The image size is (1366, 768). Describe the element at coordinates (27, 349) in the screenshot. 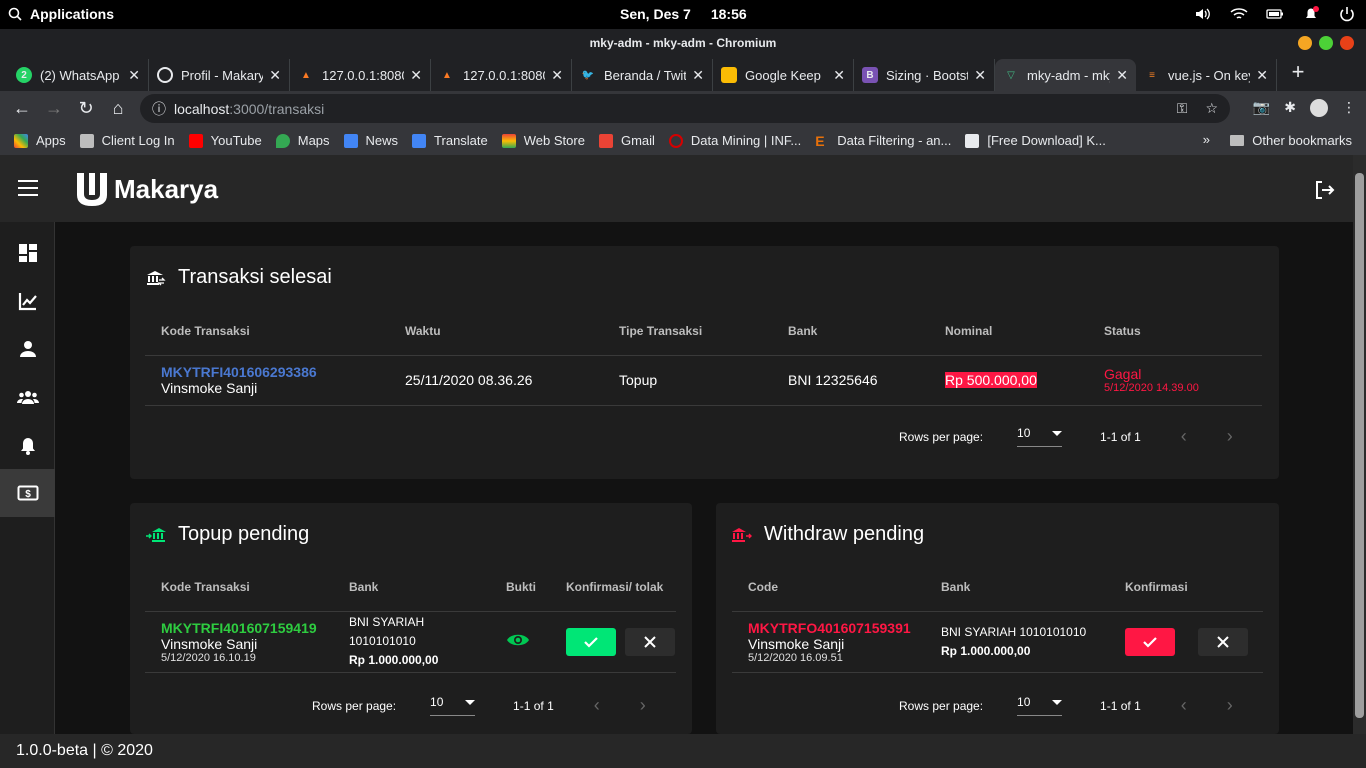

I see `nav-user` at that location.